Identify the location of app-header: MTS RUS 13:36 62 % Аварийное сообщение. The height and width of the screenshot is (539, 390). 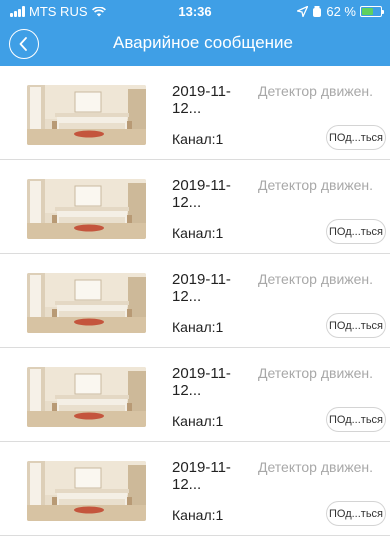
(195, 33).